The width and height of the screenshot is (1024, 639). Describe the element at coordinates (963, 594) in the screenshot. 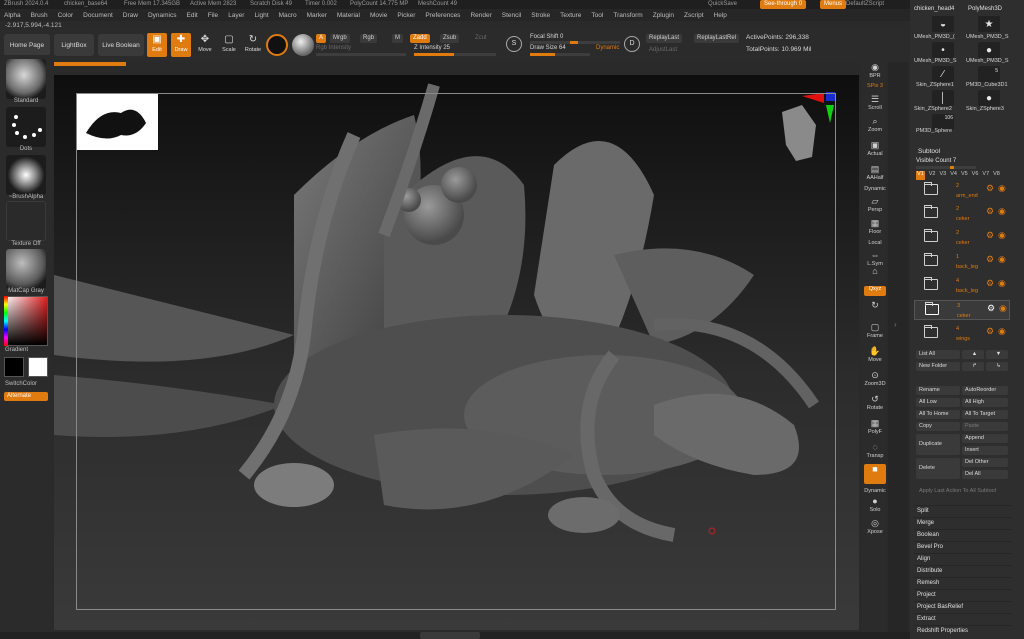

I see `project-menu: Project` at that location.